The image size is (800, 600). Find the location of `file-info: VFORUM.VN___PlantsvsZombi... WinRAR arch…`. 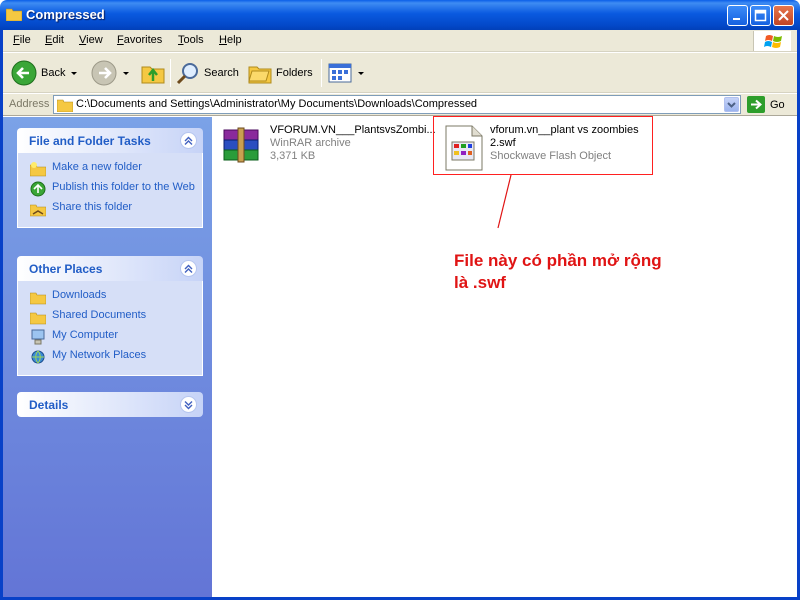

file-info: VFORUM.VN___PlantsvsZombi... WinRAR arch… is located at coordinates (353, 148).